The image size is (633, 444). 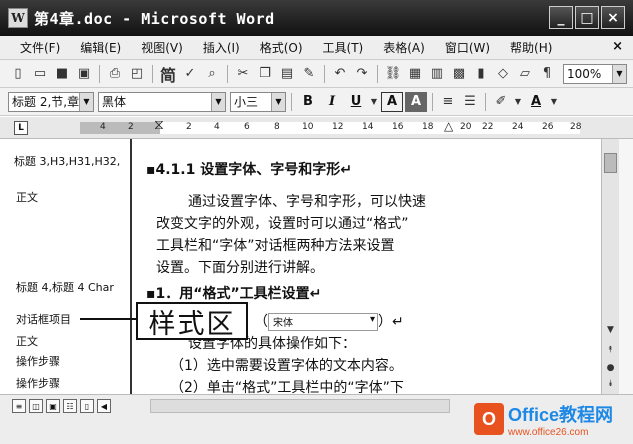 What do you see at coordinates (18, 74) in the screenshot?
I see `new-doc-icon: ▯` at bounding box center [18, 74].